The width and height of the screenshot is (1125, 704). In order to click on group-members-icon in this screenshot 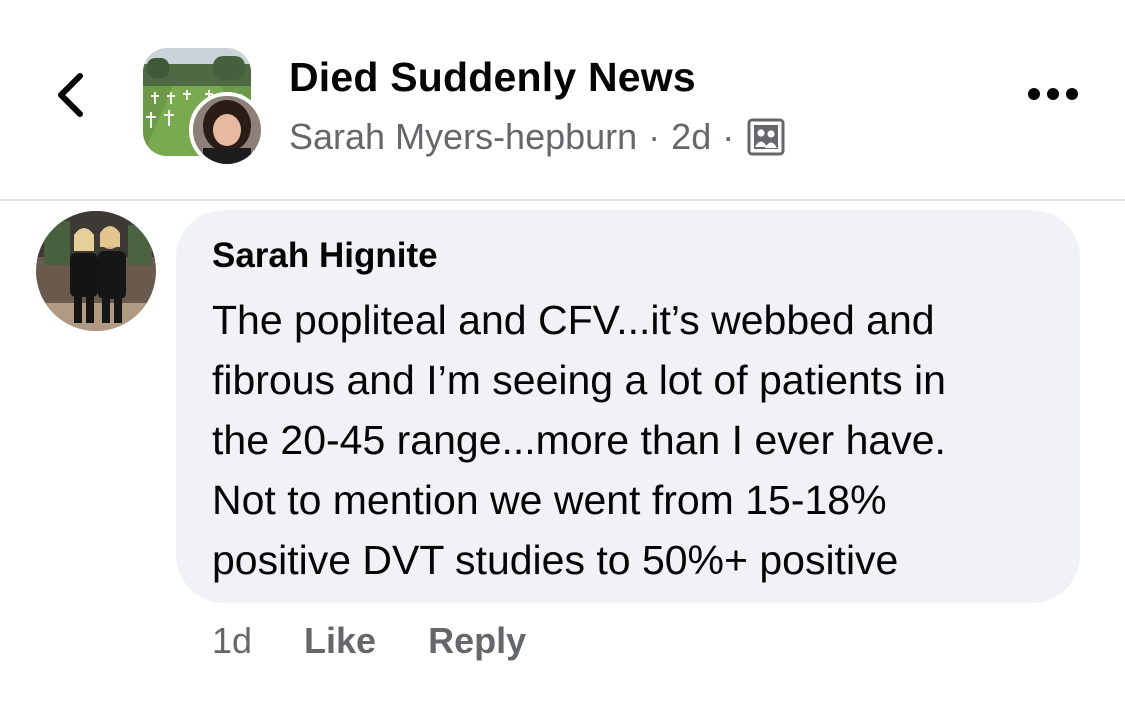, I will do `click(766, 137)`.